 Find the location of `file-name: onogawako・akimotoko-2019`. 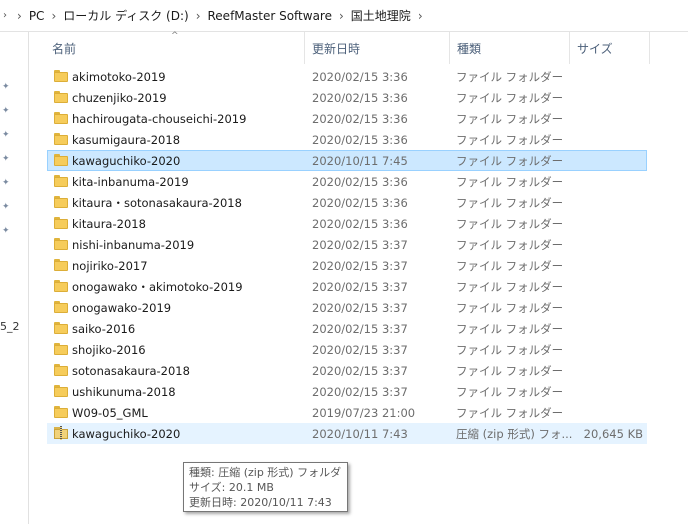

file-name: onogawako・akimotoko-2019 is located at coordinates (157, 286).